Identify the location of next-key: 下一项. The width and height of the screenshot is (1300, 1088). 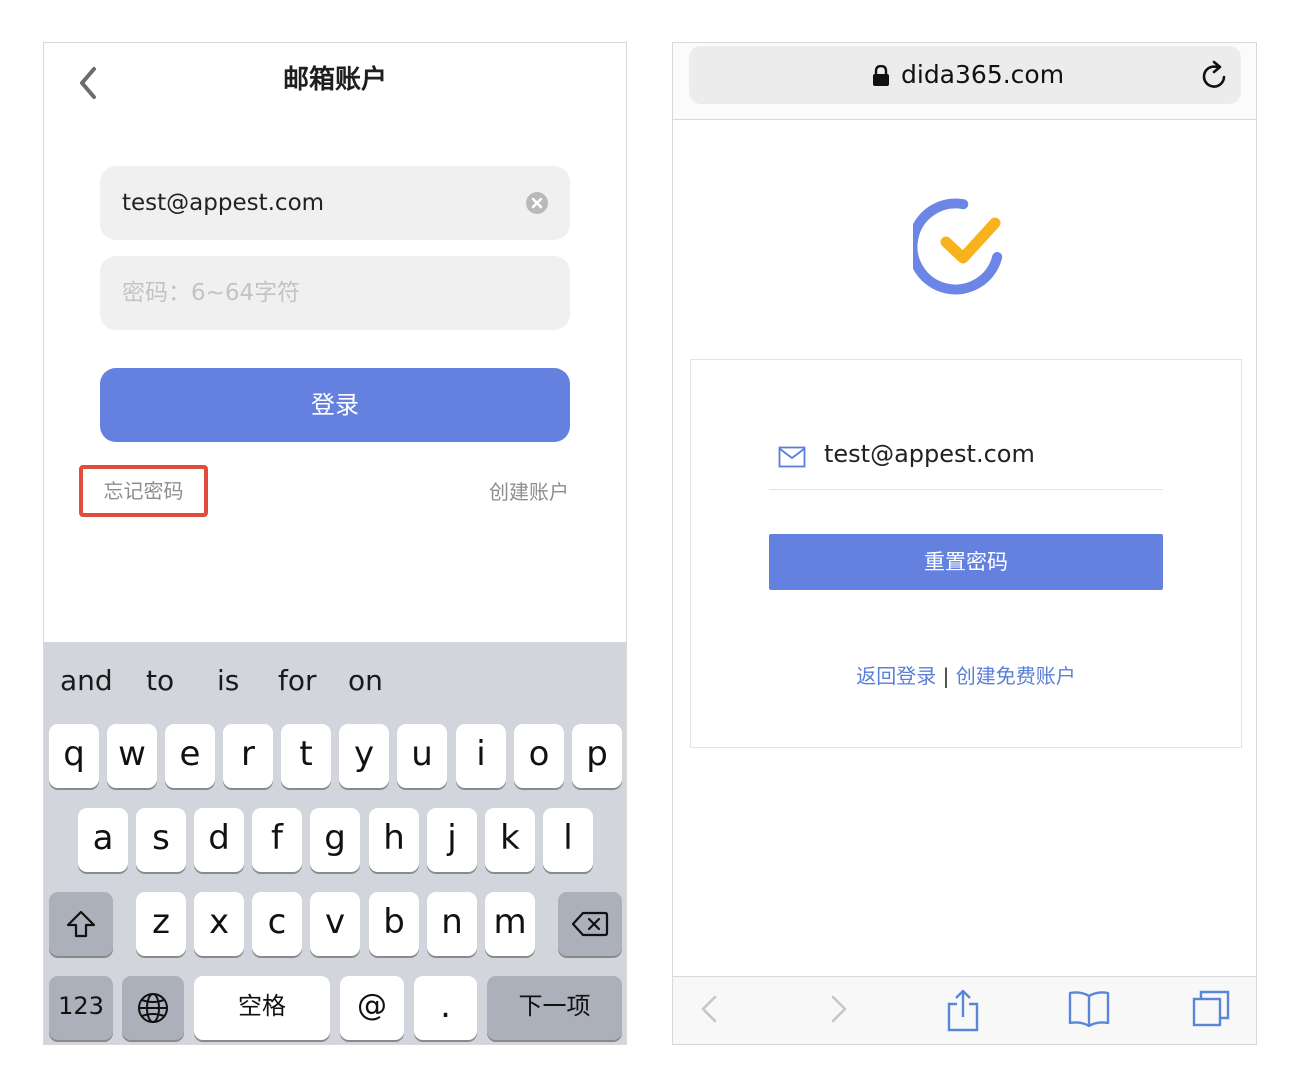
(554, 1008).